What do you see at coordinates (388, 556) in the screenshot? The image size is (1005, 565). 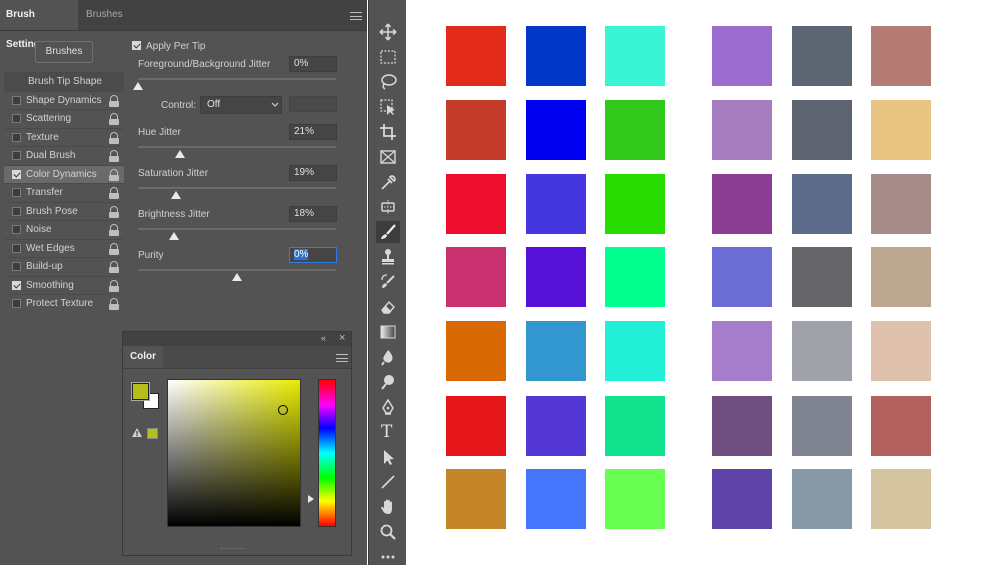 I see `more-tools` at bounding box center [388, 556].